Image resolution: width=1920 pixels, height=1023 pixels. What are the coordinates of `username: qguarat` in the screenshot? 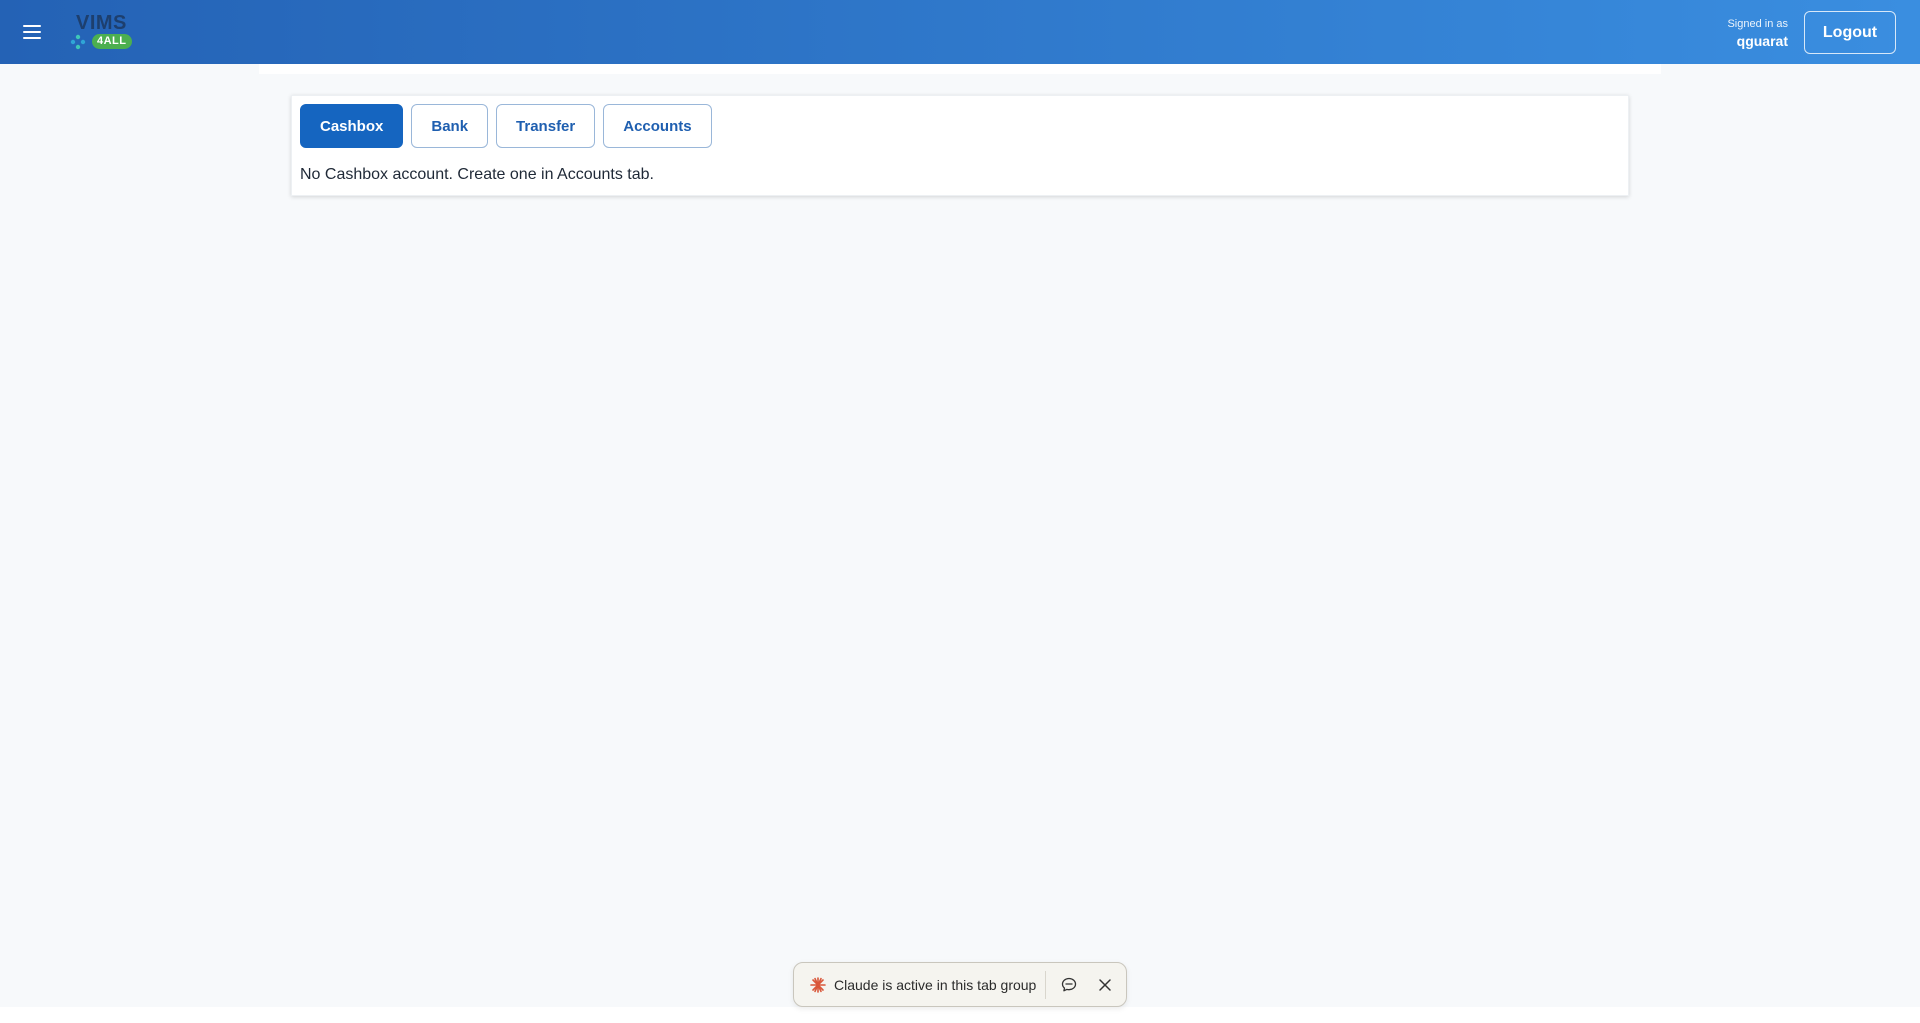 It's located at (1762, 41).